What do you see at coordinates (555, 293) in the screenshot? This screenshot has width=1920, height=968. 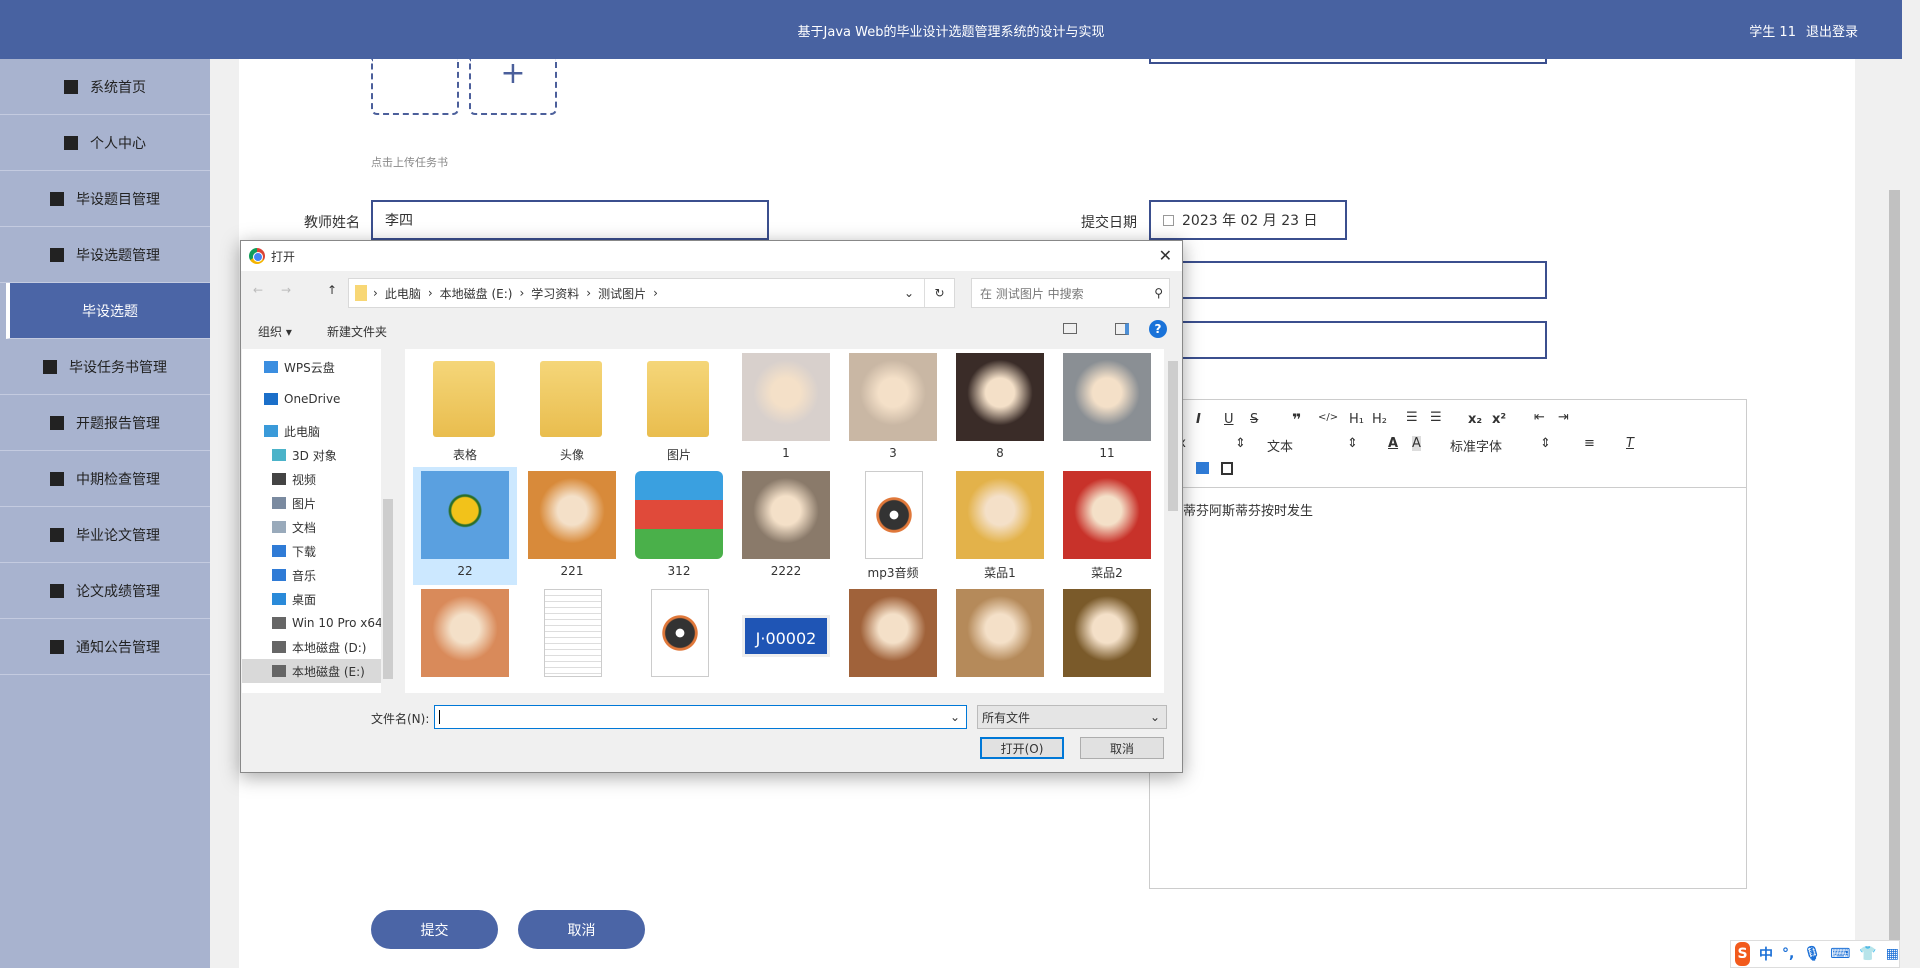 I see `breadcrumb-item: 学习资料` at bounding box center [555, 293].